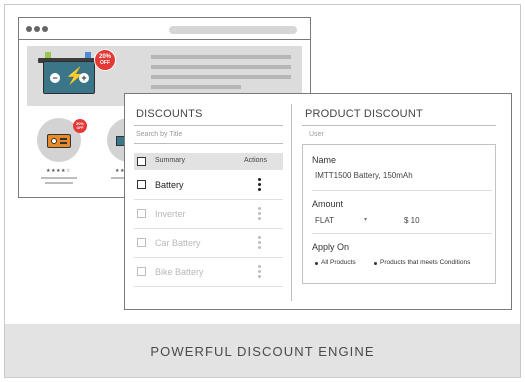  What do you see at coordinates (141, 161) in the screenshot?
I see `select-all-checkbox` at bounding box center [141, 161].